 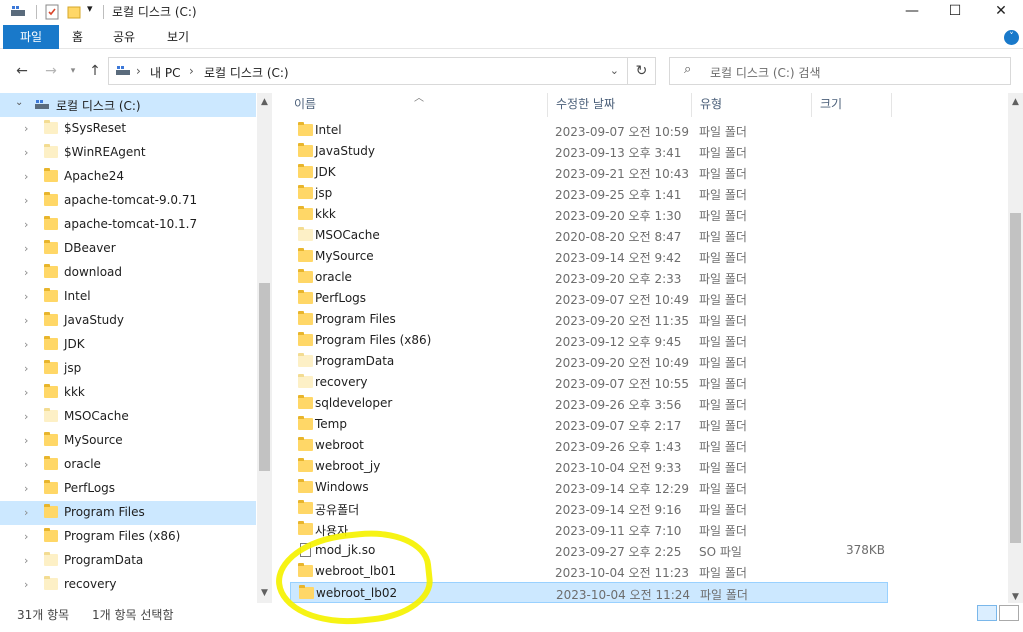 I want to click on details-view-icon, so click(x=987, y=613).